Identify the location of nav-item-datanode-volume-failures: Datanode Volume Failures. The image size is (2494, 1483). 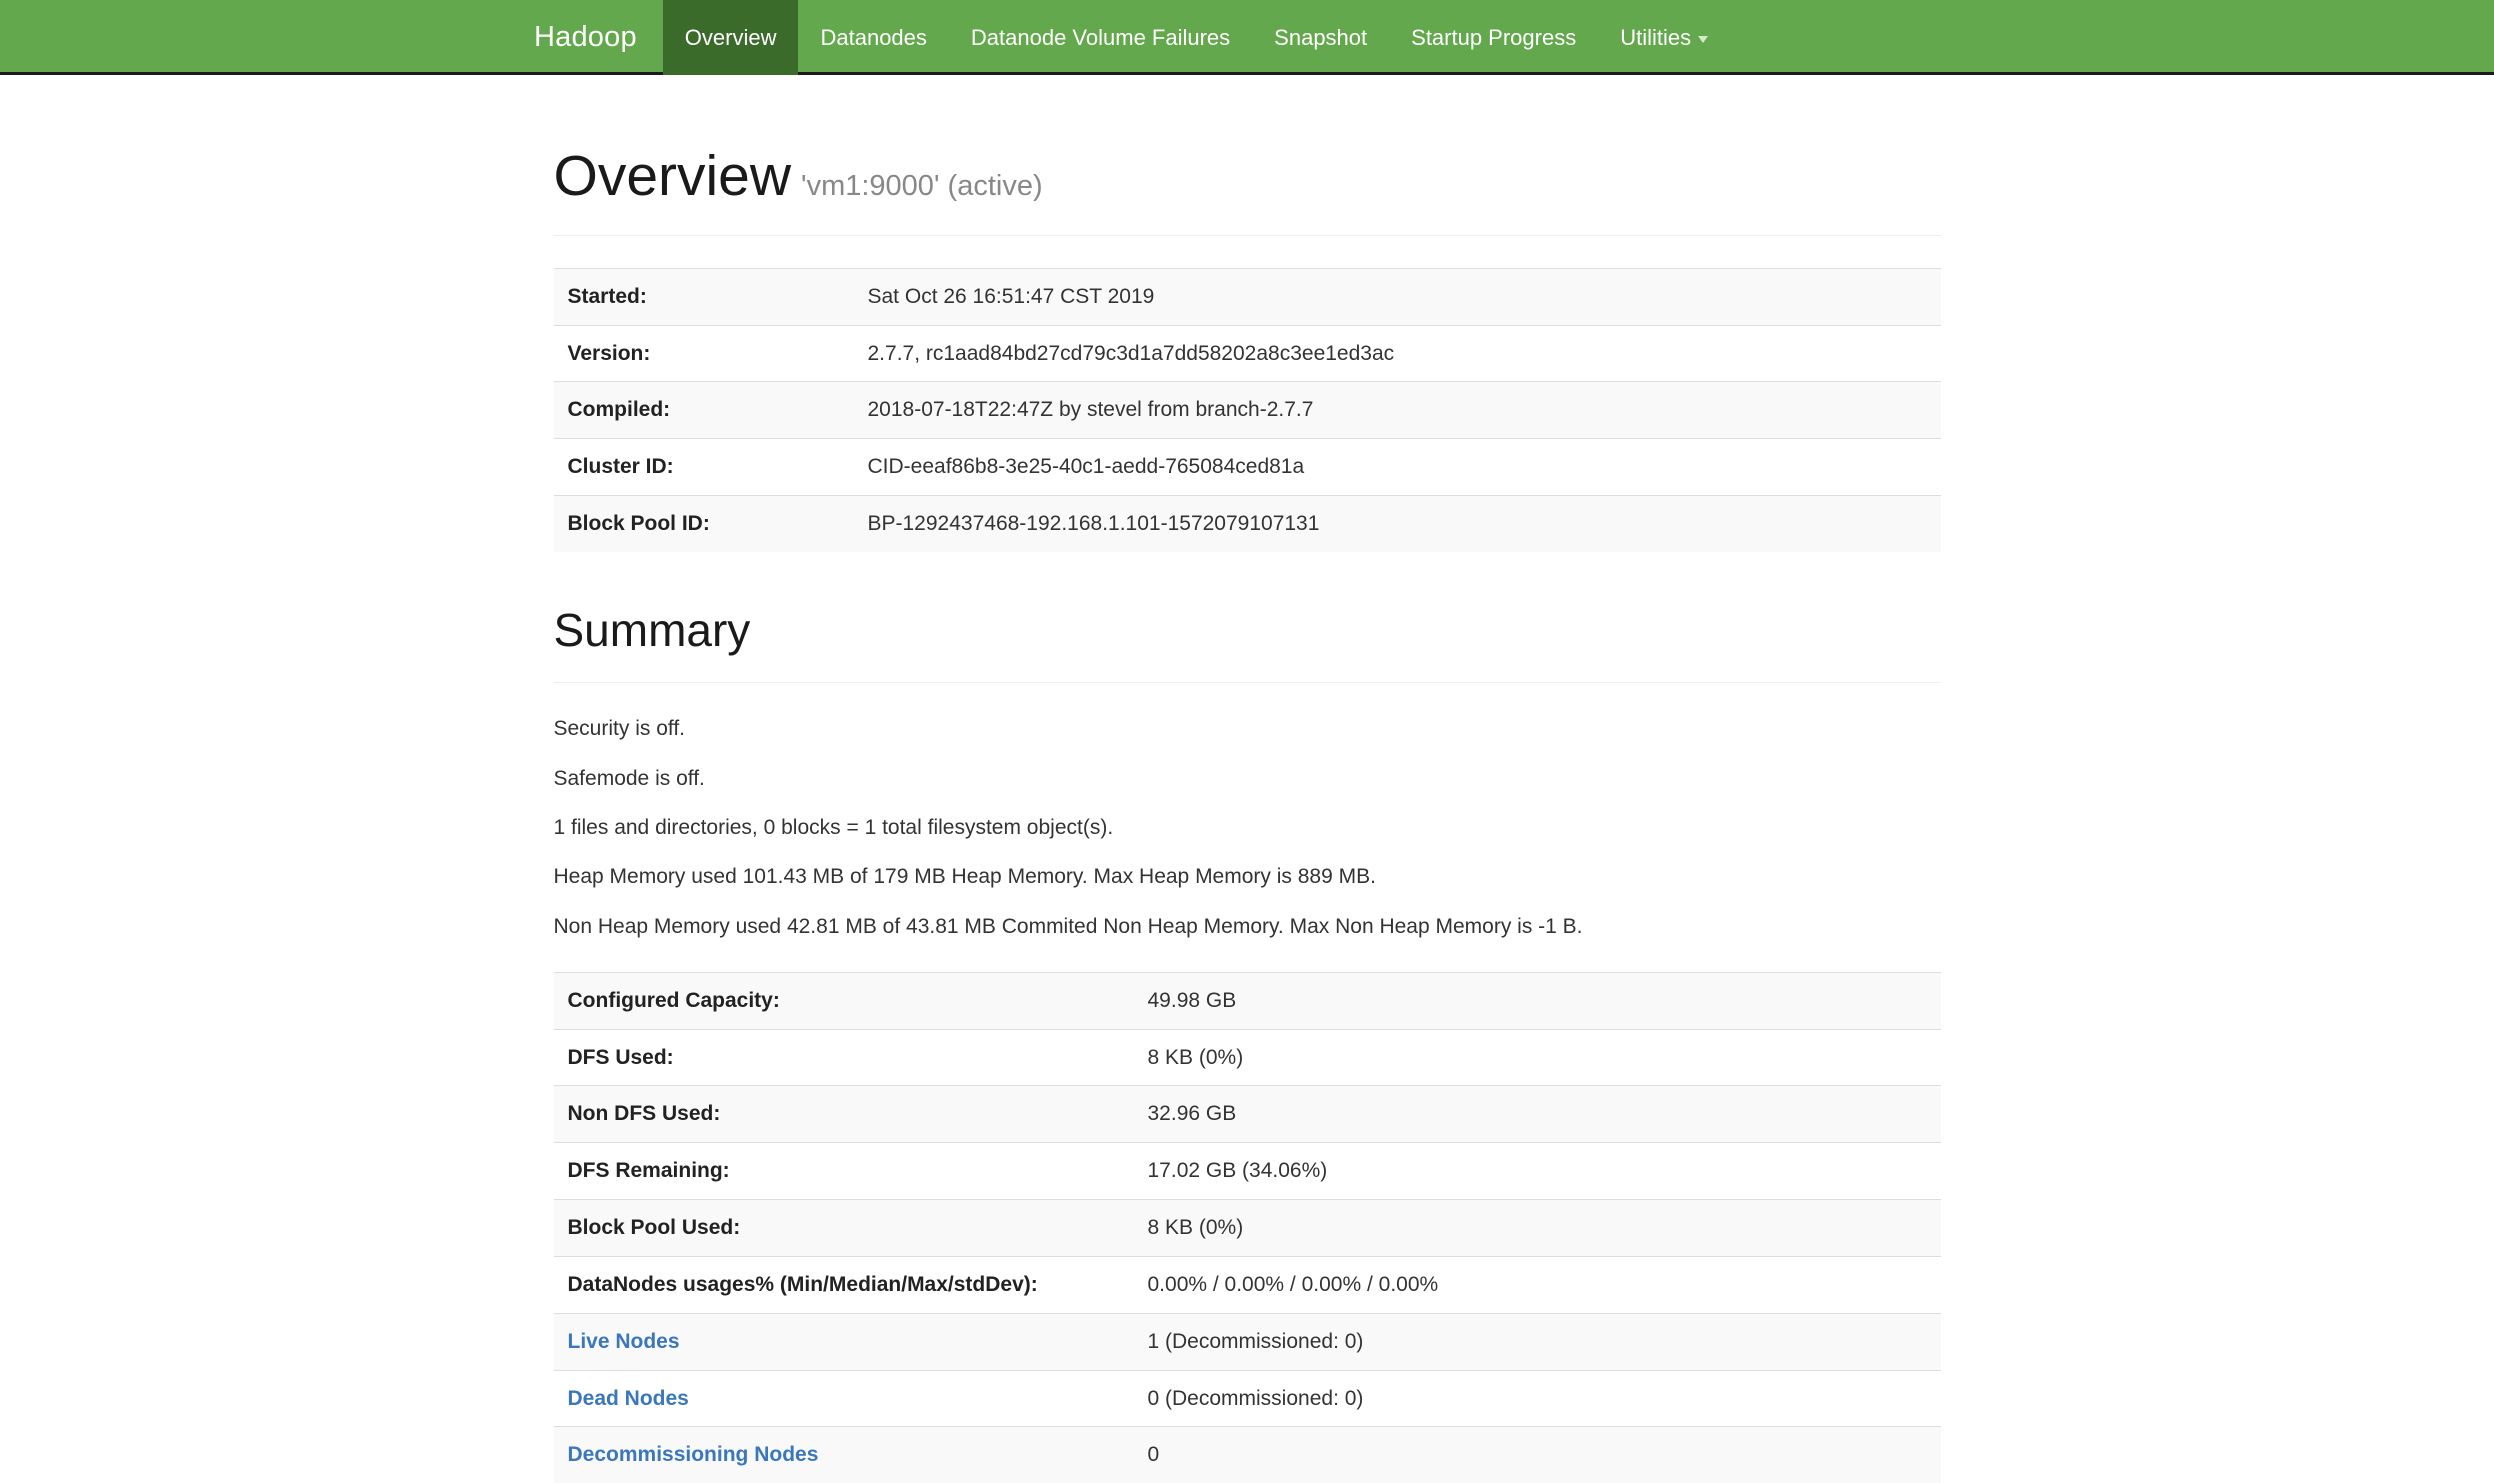
(1100, 37).